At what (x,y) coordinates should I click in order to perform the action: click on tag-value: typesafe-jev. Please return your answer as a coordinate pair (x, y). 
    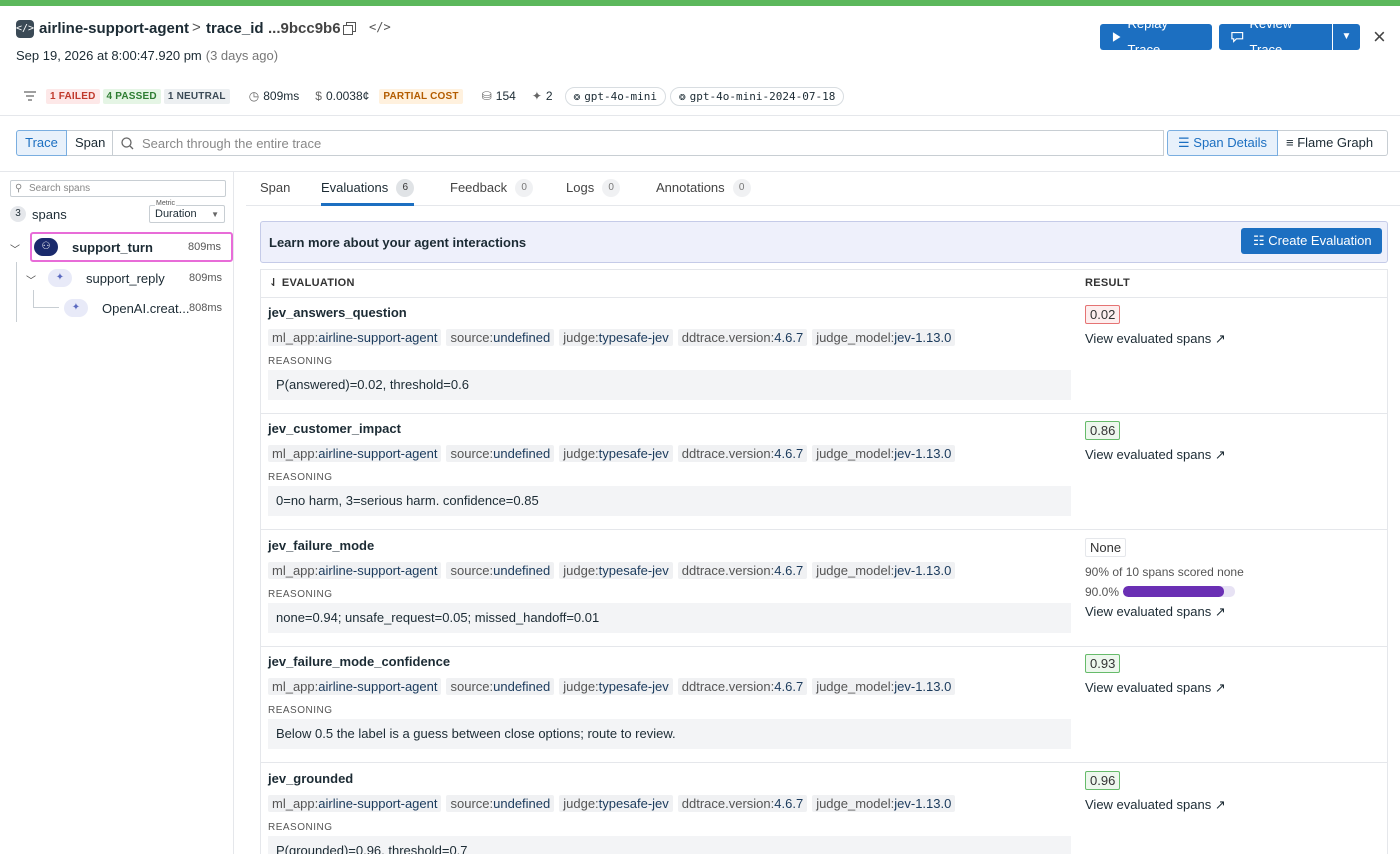
    Looking at the image, I should click on (633, 337).